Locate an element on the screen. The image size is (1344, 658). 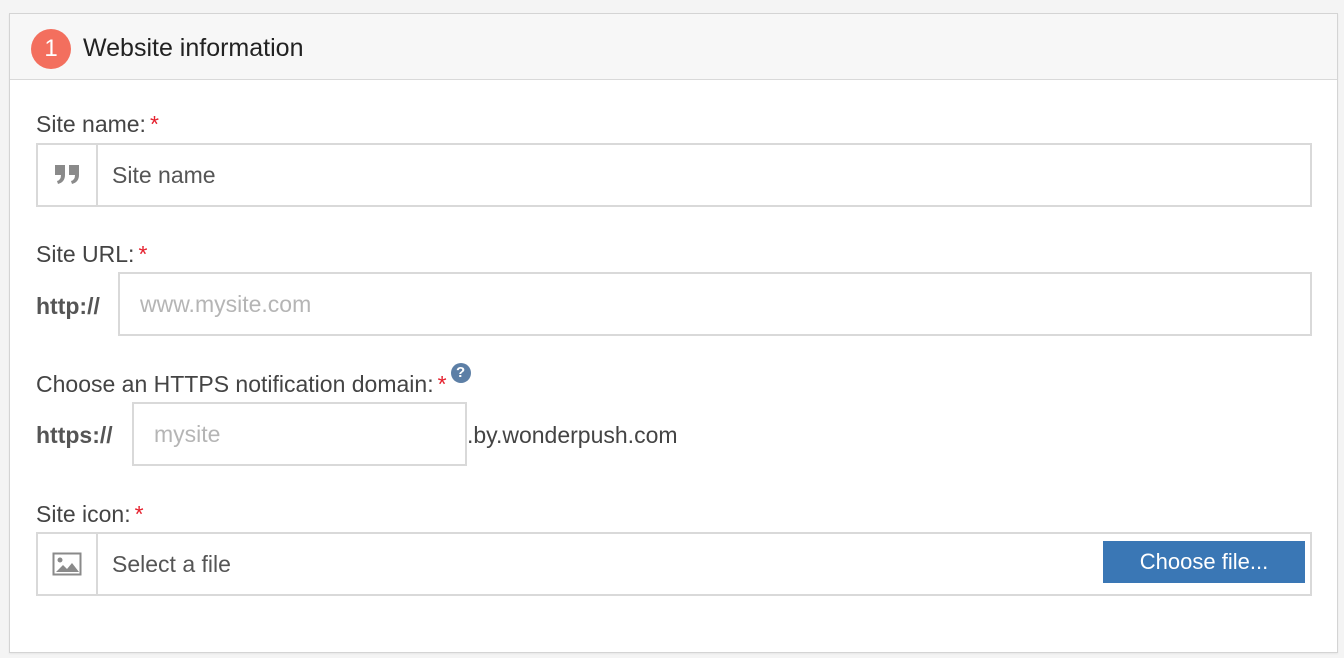
site-url-label: Site URL: * is located at coordinates (91, 254).